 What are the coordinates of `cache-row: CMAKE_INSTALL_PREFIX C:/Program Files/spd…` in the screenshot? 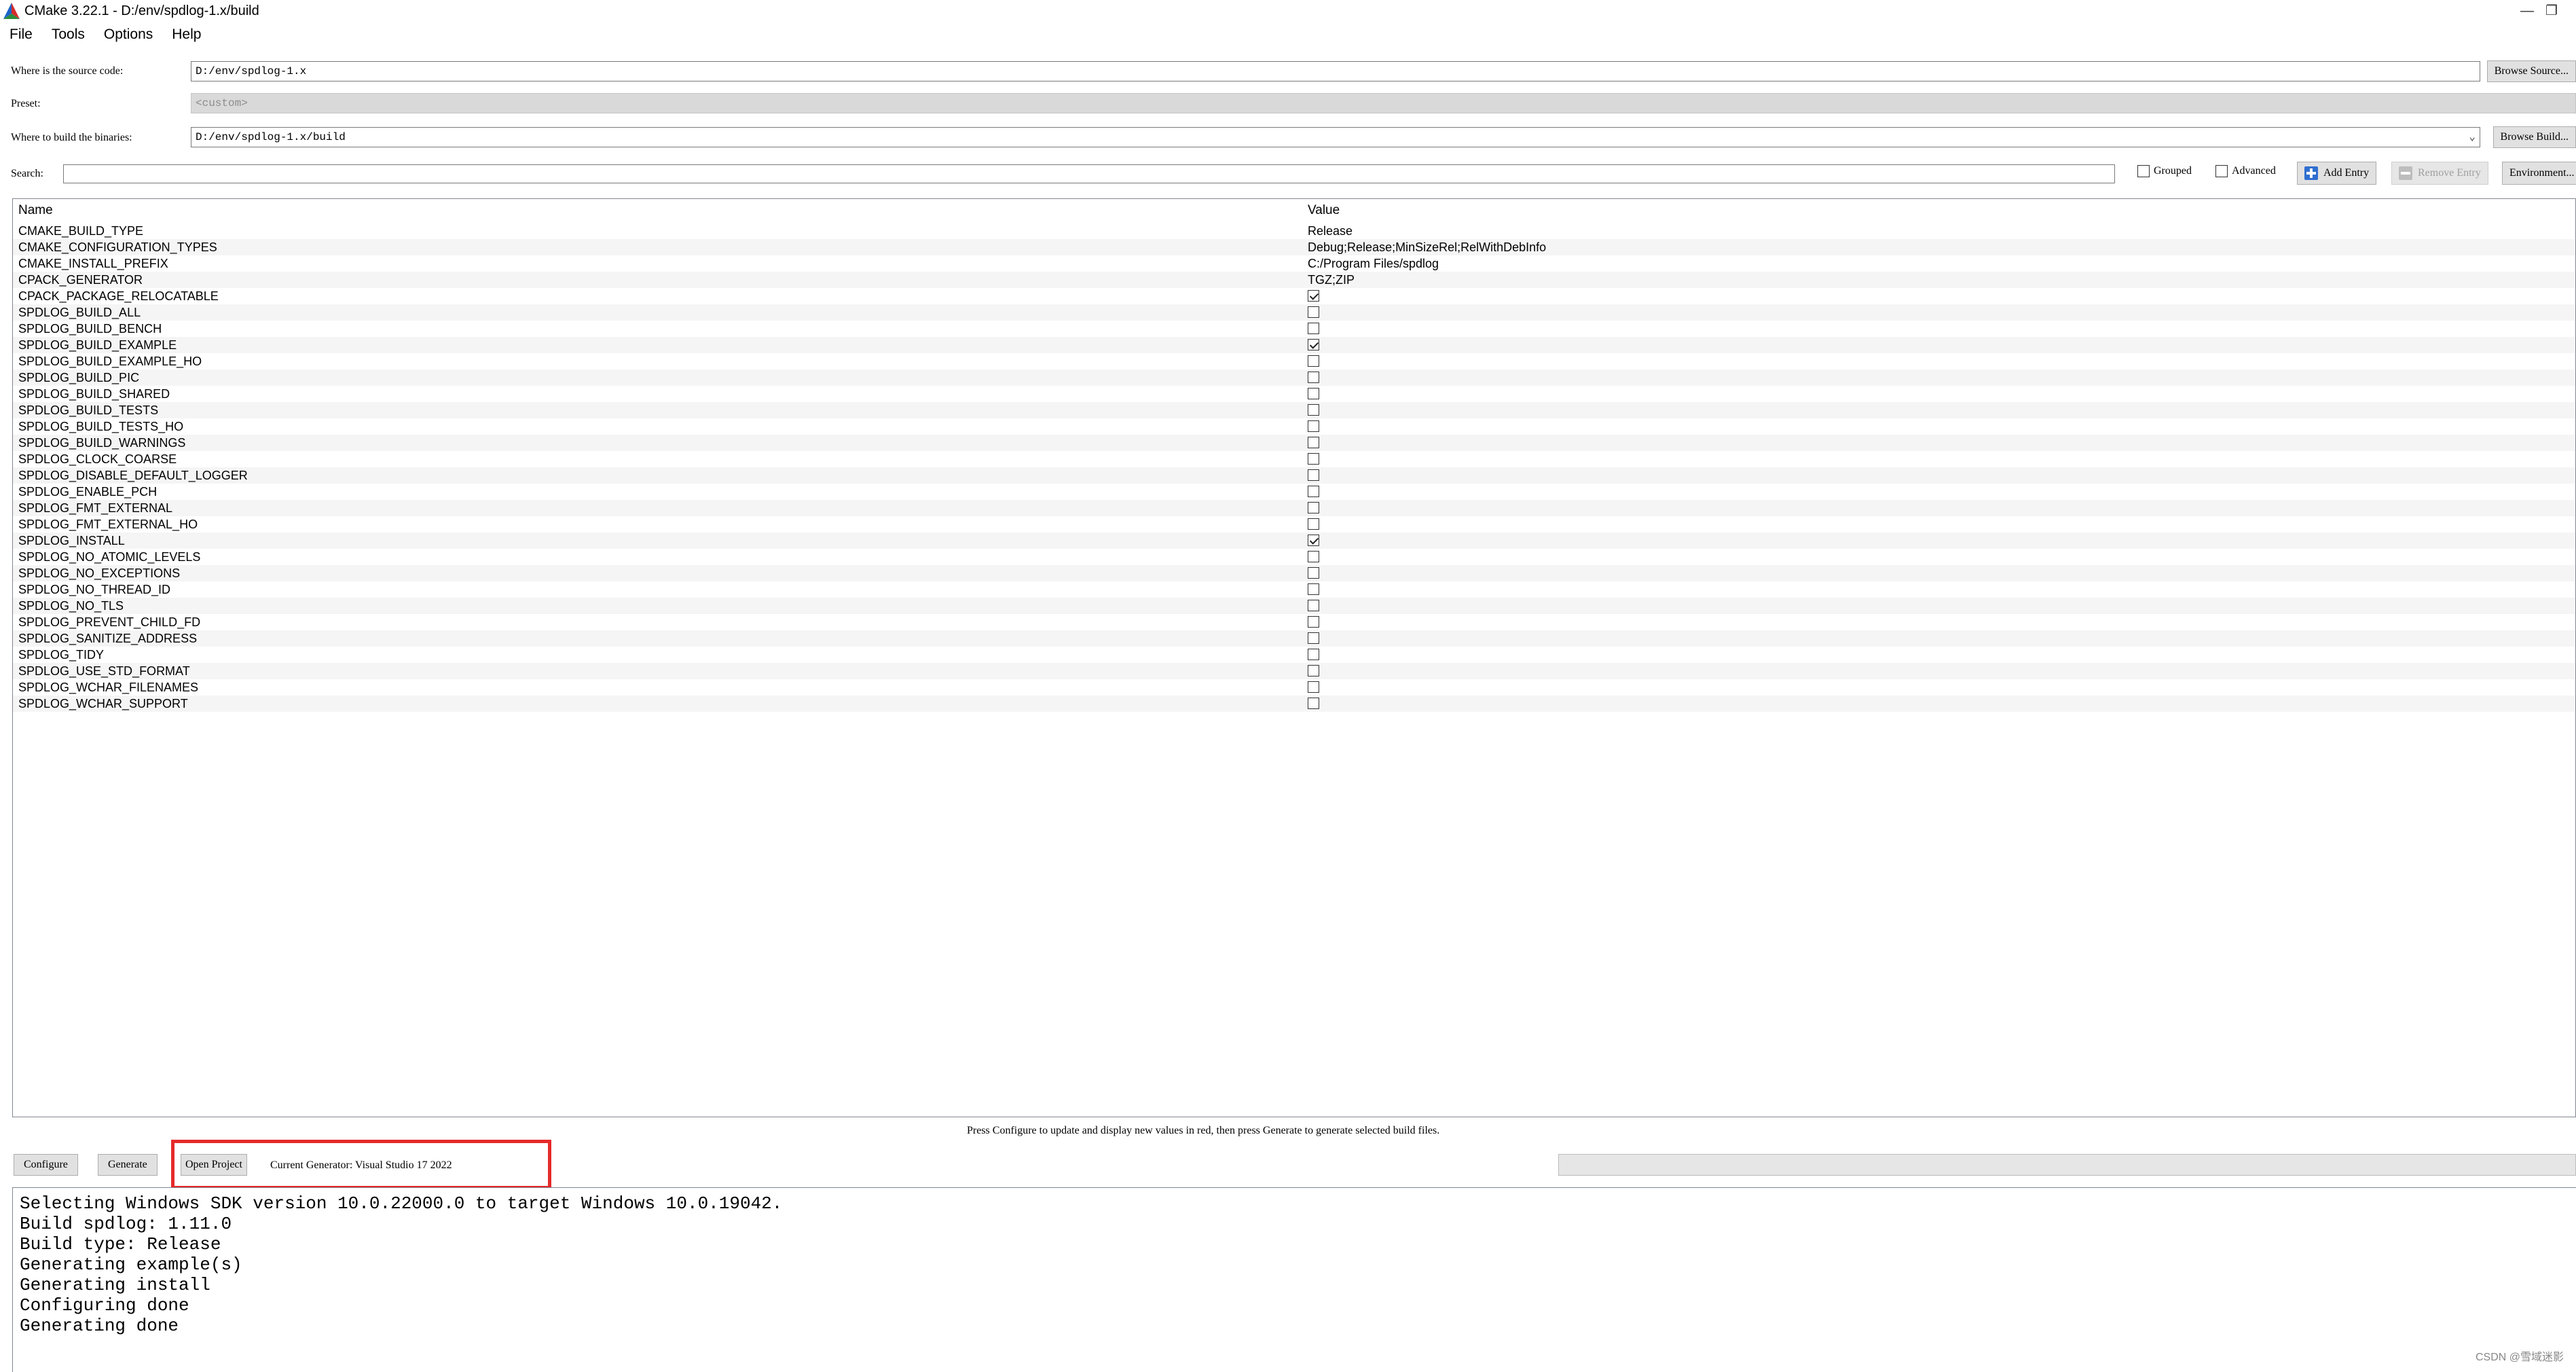 It's located at (1294, 263).